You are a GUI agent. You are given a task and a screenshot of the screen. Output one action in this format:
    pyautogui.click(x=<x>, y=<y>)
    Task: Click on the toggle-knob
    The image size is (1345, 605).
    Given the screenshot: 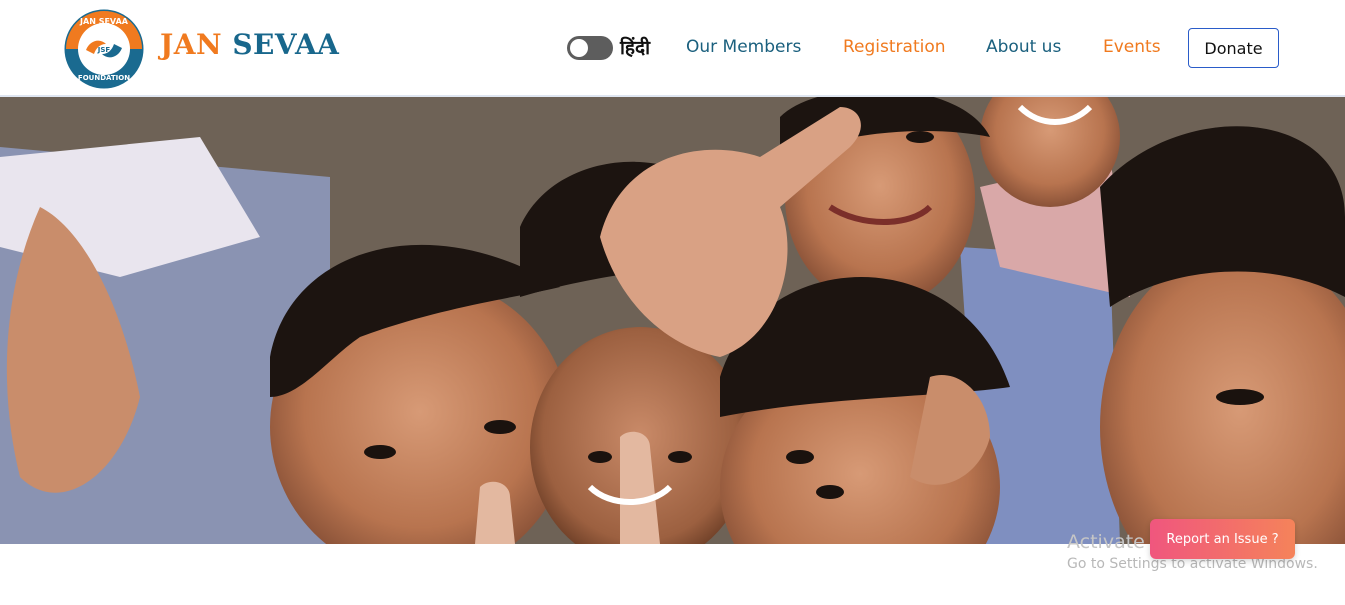 What is the action you would take?
    pyautogui.click(x=579, y=48)
    